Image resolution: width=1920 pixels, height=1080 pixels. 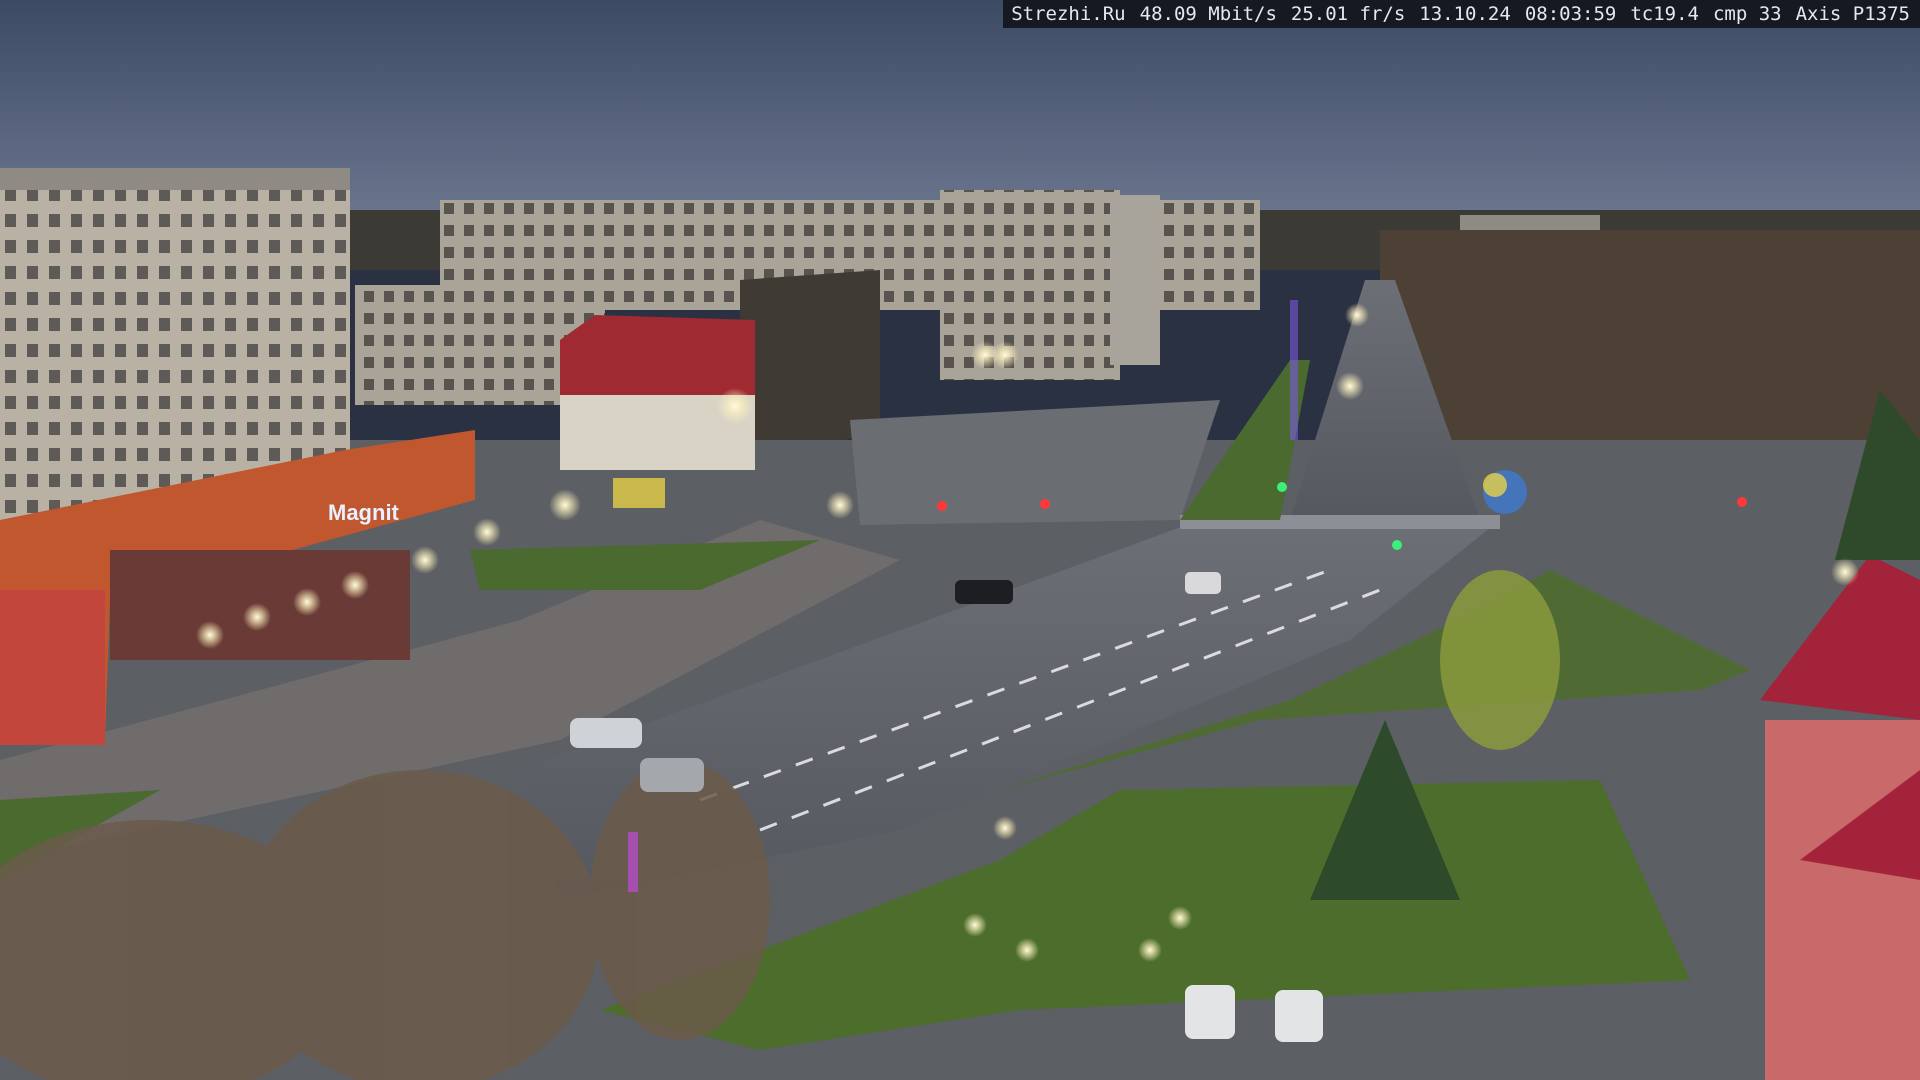 What do you see at coordinates (984, 592) in the screenshot?
I see `car-dark` at bounding box center [984, 592].